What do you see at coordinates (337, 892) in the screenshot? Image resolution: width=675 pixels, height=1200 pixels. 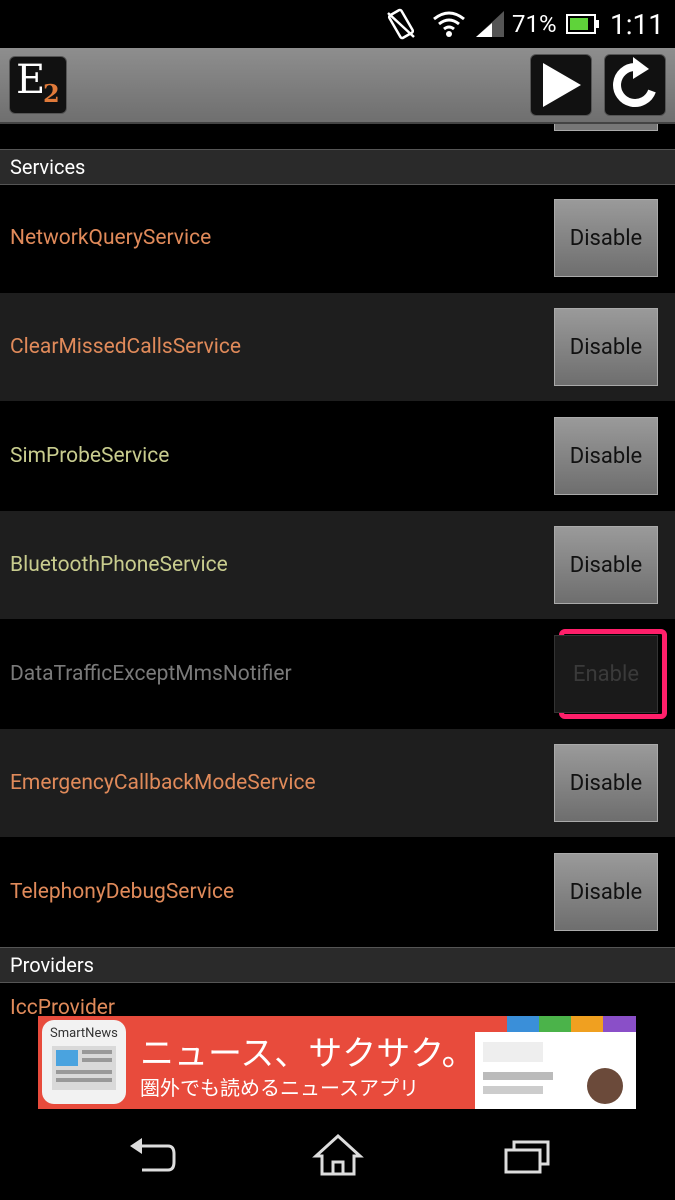 I see `service-row-telephony-debug: TelephonyDebugService Disable` at bounding box center [337, 892].